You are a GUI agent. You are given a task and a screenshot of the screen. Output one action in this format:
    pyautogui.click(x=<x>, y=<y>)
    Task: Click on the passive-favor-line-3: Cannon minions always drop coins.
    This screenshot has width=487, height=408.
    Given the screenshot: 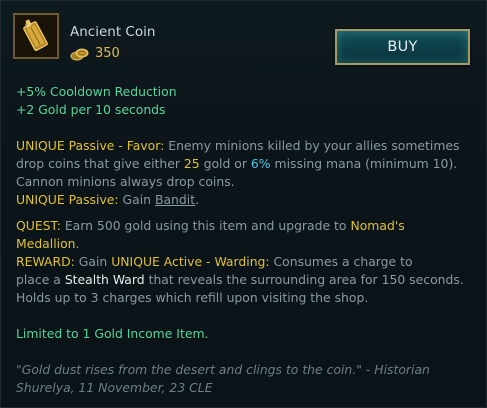 What is the action you would take?
    pyautogui.click(x=125, y=181)
    